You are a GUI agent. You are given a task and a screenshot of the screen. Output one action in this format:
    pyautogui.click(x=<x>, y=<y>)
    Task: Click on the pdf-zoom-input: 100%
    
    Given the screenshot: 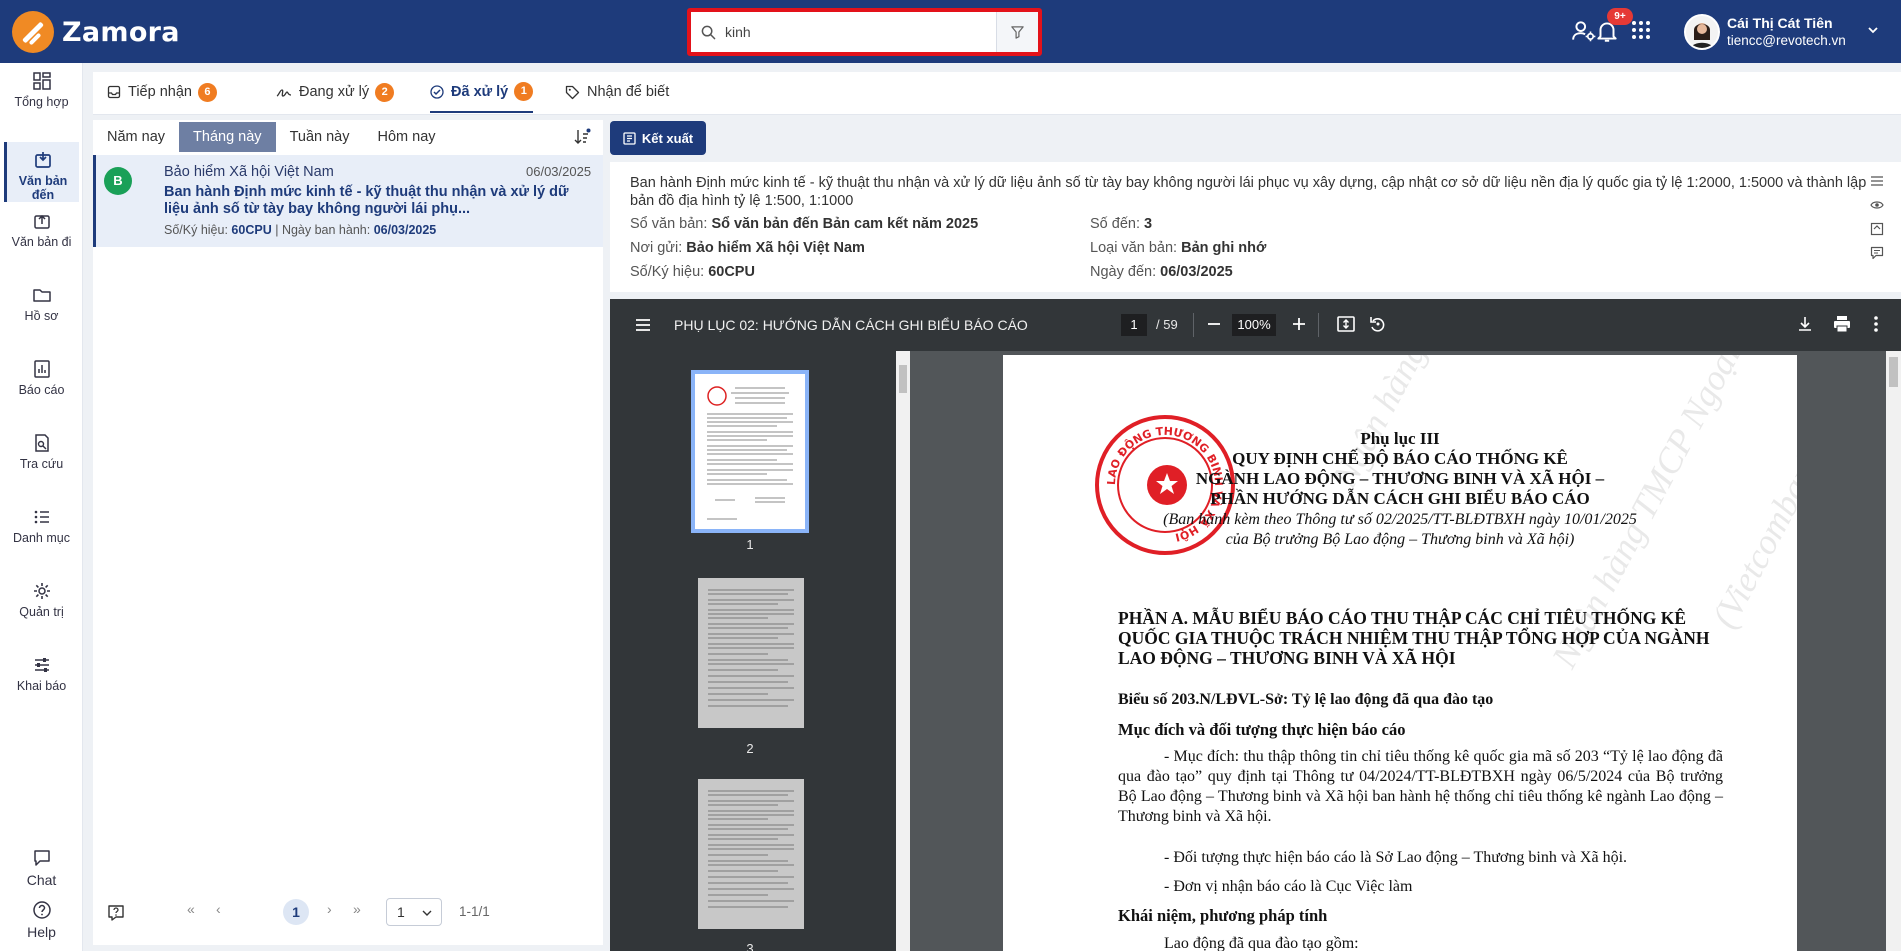 What is the action you would take?
    pyautogui.click(x=1254, y=325)
    